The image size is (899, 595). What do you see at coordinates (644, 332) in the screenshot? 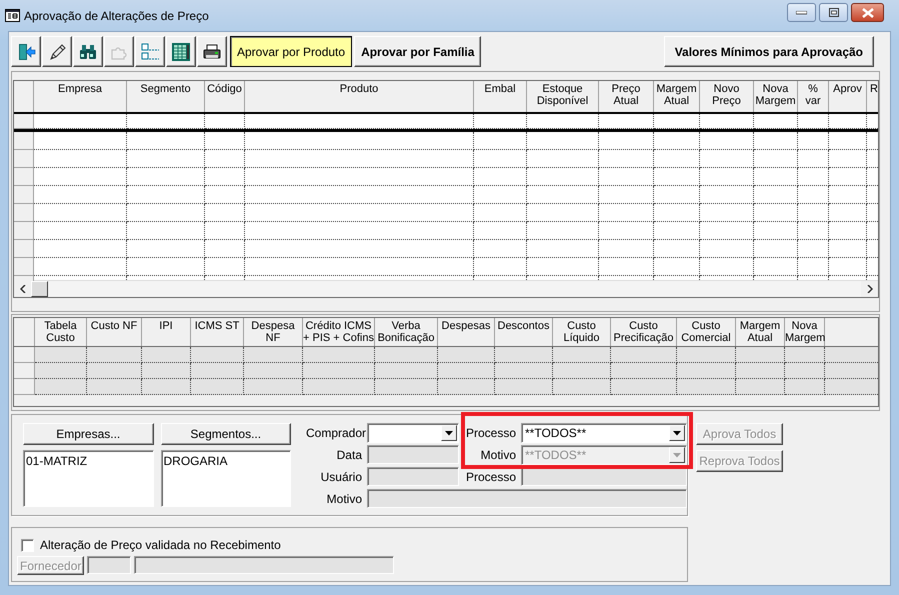
I see `column-header: Custo Precificação` at bounding box center [644, 332].